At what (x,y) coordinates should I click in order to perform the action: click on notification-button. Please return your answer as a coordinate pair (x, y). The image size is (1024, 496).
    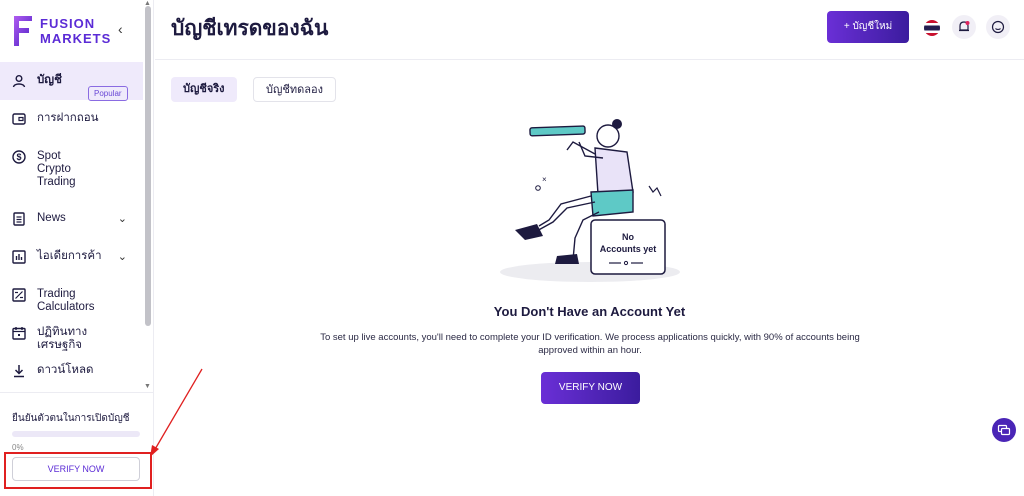
    Looking at the image, I should click on (964, 27).